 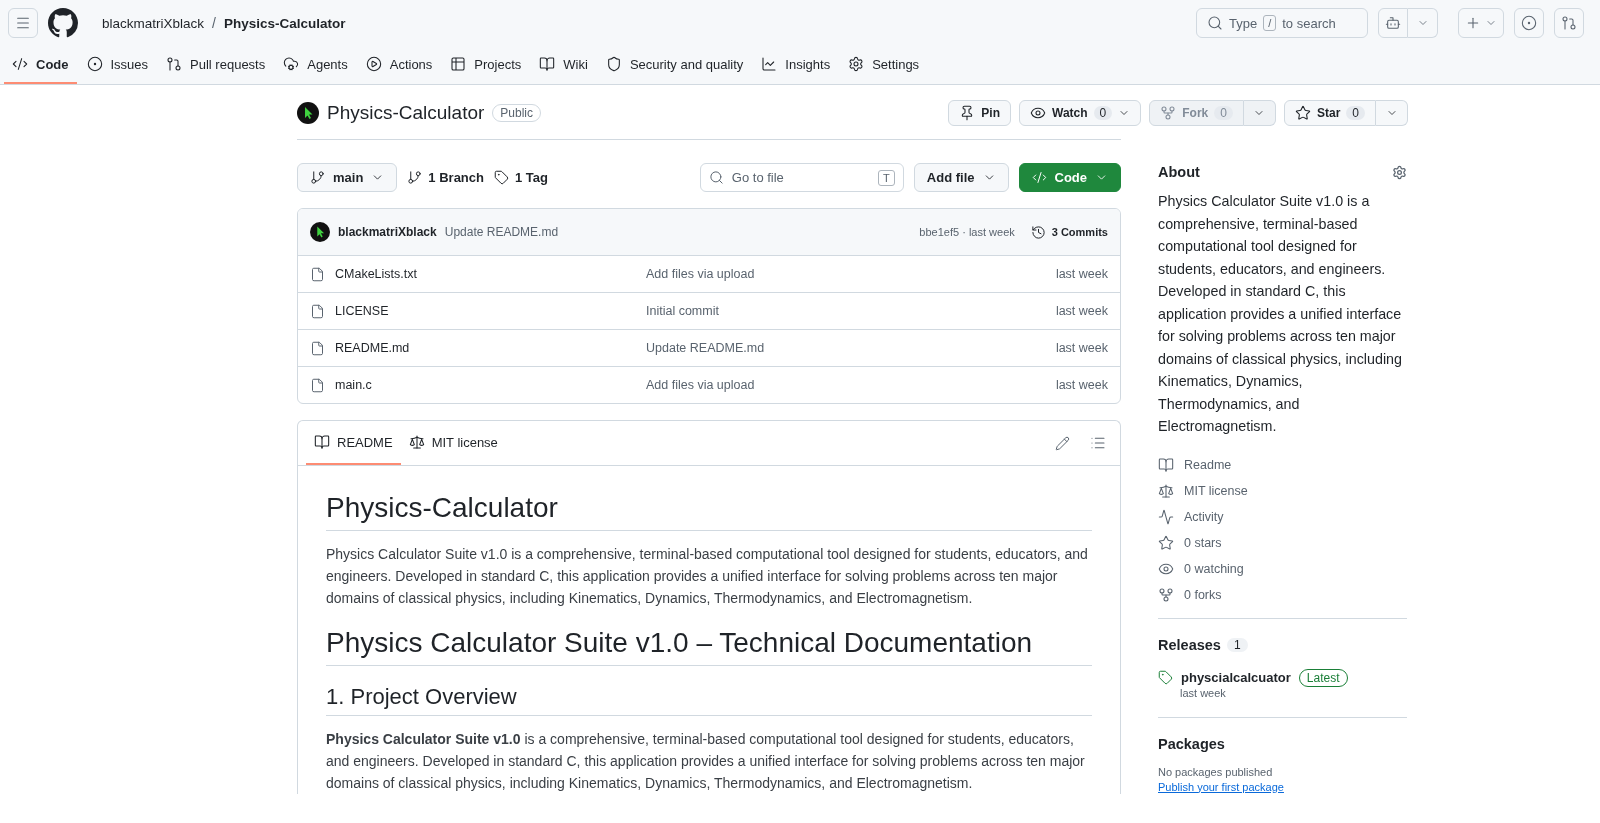 What do you see at coordinates (153, 23) in the screenshot?
I see `owner-link: blackmatriXblack` at bounding box center [153, 23].